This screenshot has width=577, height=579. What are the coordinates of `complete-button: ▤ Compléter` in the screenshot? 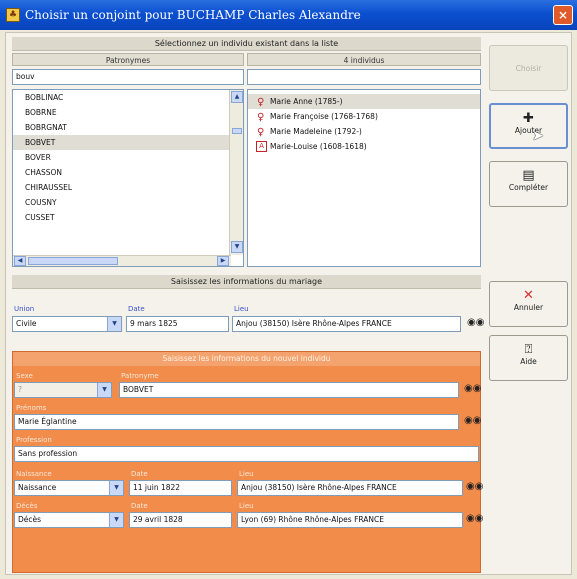 It's located at (528, 184).